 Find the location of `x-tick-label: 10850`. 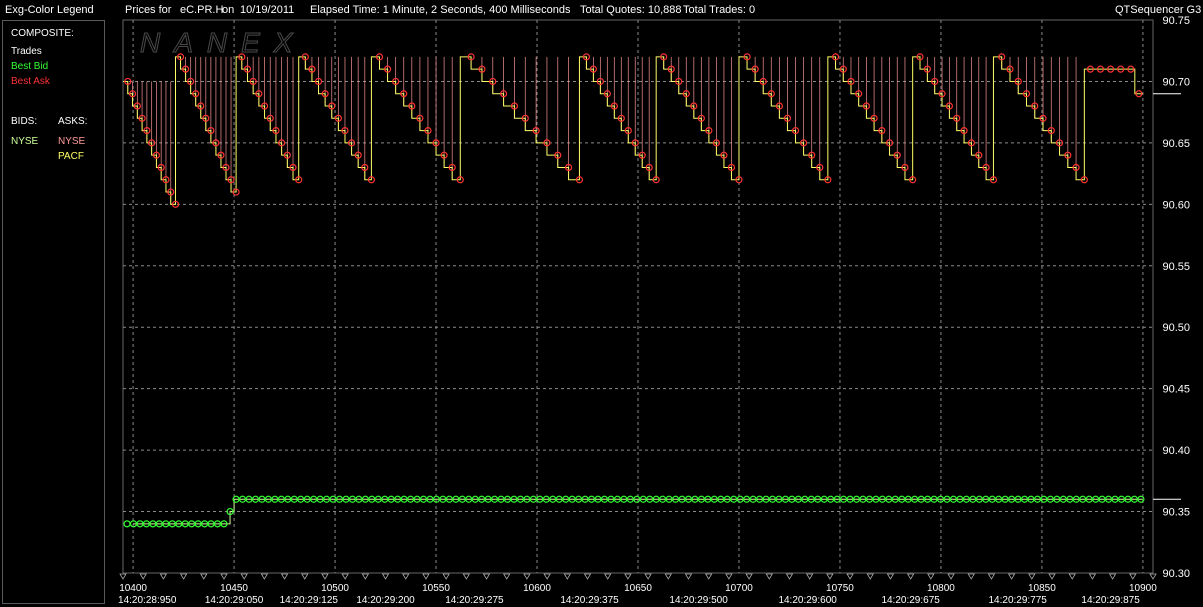

x-tick-label: 10850 is located at coordinates (1042, 588).